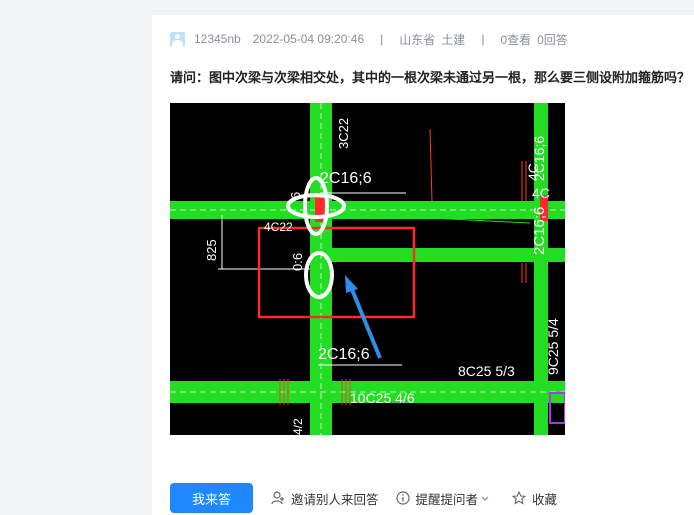 This screenshot has width=694, height=515. What do you see at coordinates (278, 227) in the screenshot?
I see `label-left-small-a: 4C22` at bounding box center [278, 227].